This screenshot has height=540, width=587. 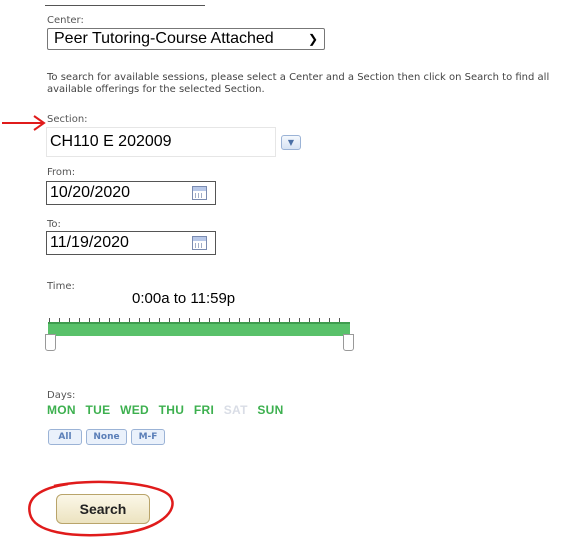 What do you see at coordinates (106, 437) in the screenshot?
I see `days-none-button: None` at bounding box center [106, 437].